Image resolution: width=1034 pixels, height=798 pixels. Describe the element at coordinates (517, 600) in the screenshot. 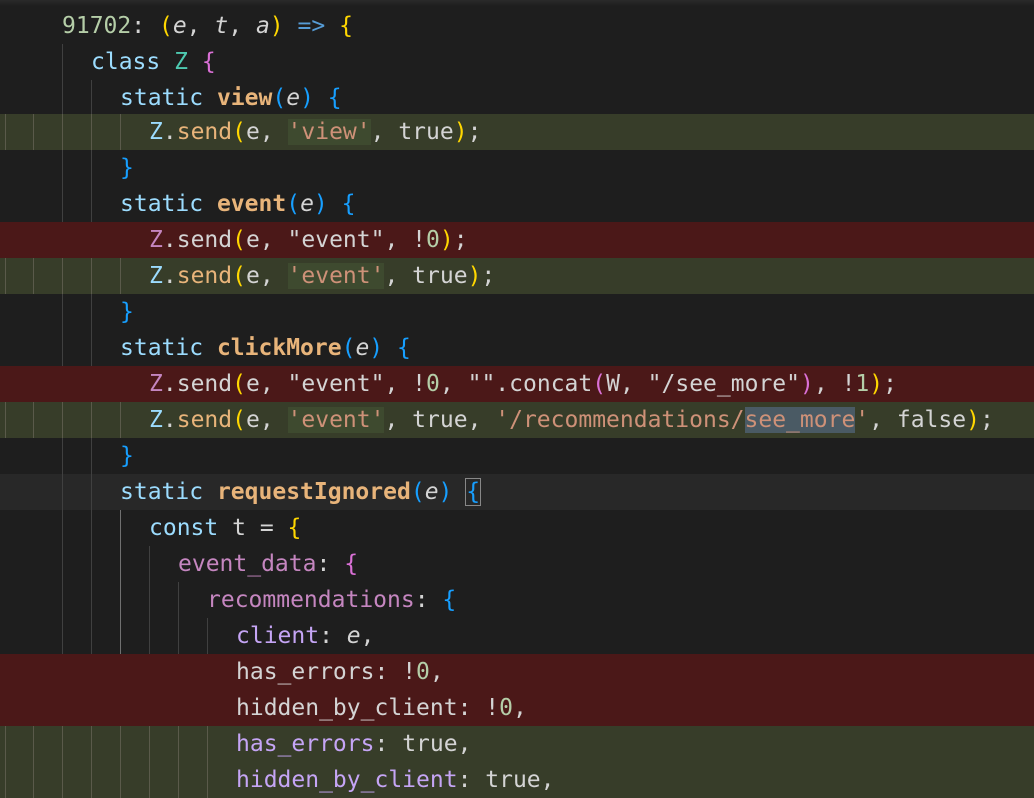

I see `code-line-recommendations: recommendations: {` at that location.